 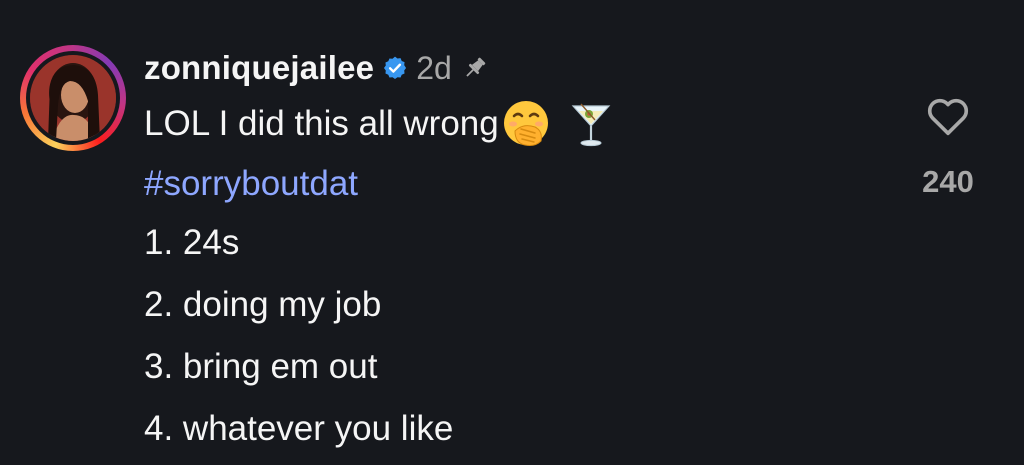 I want to click on hashtag-link: #sorryboutdat, so click(x=378, y=184).